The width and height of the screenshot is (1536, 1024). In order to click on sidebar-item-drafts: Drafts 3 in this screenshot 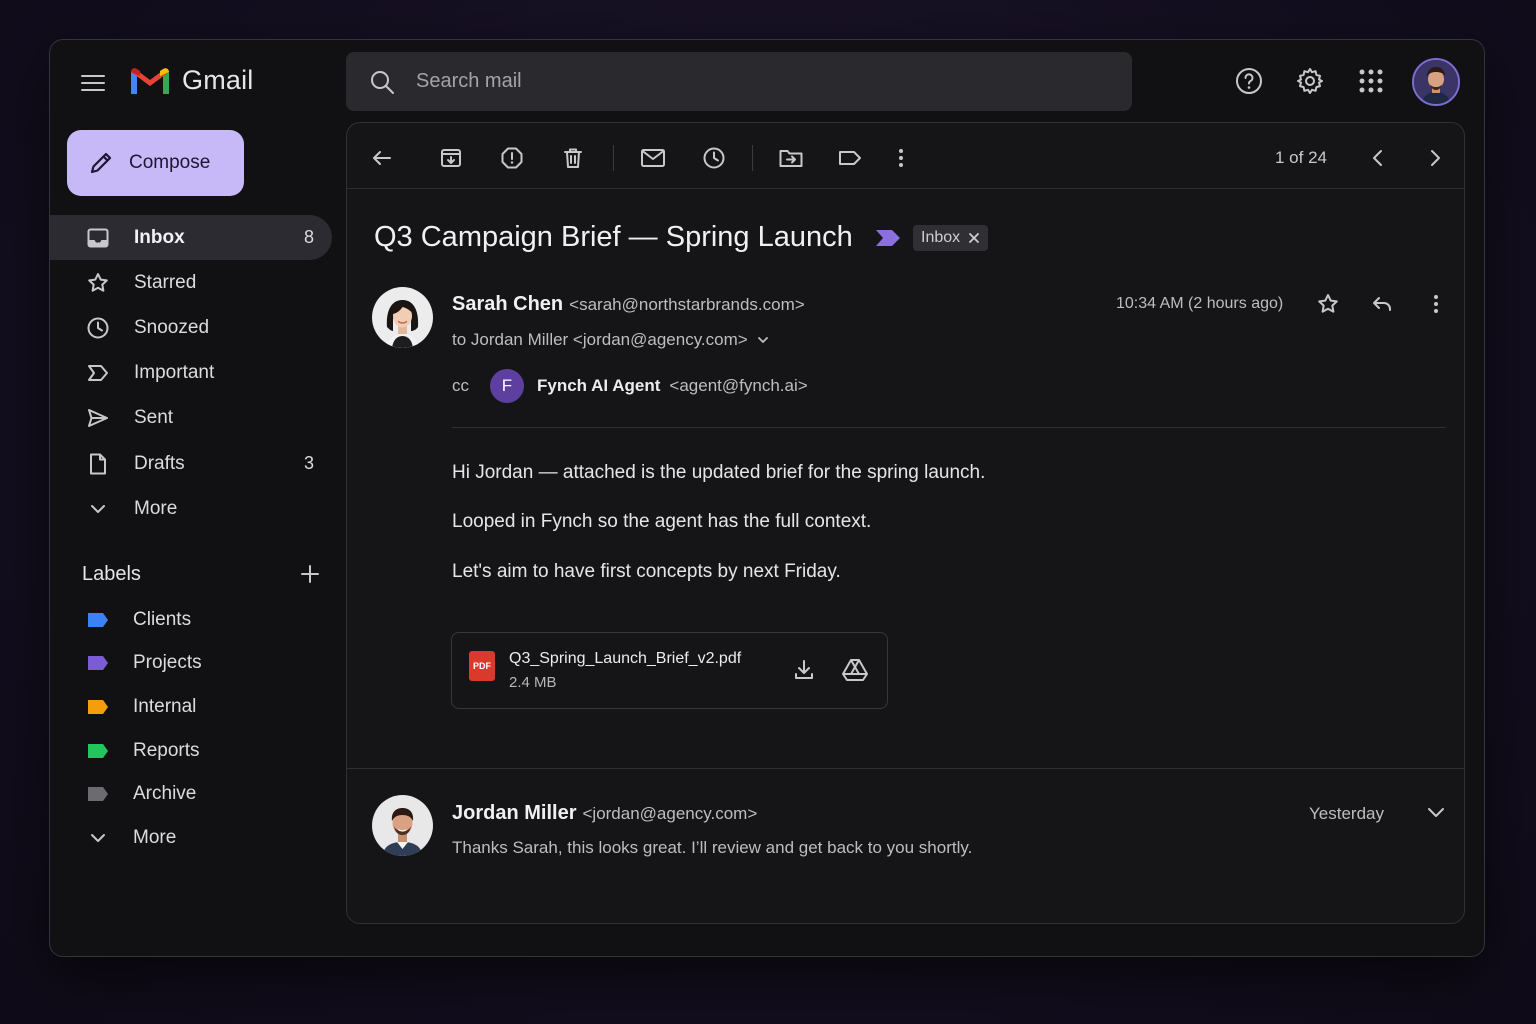, I will do `click(191, 463)`.